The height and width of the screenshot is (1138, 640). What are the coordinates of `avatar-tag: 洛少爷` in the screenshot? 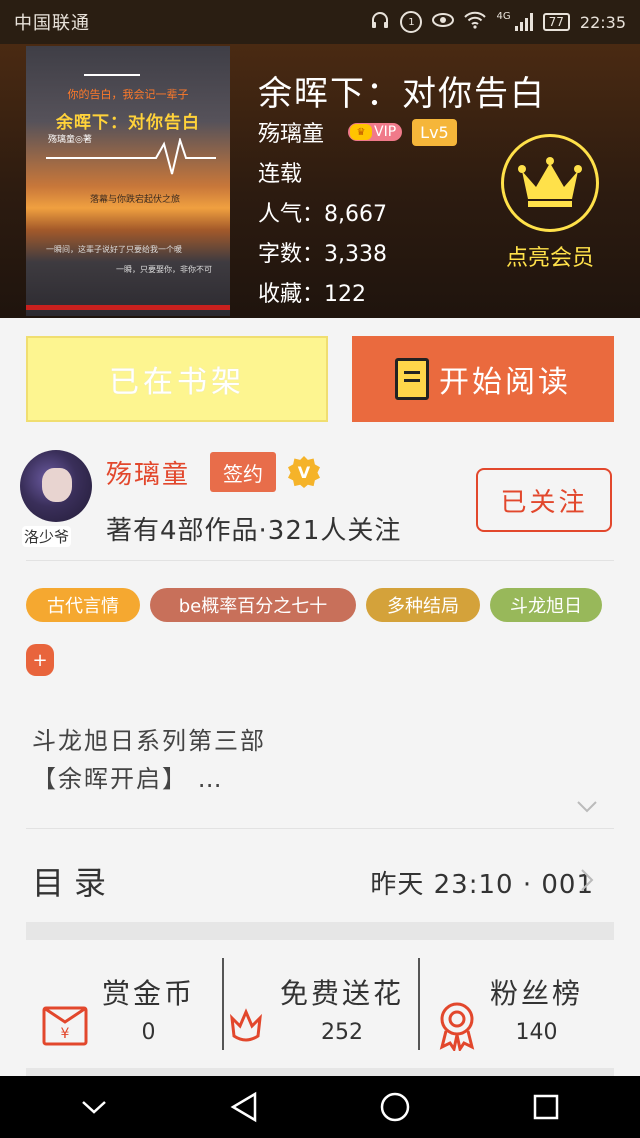 It's located at (47, 536).